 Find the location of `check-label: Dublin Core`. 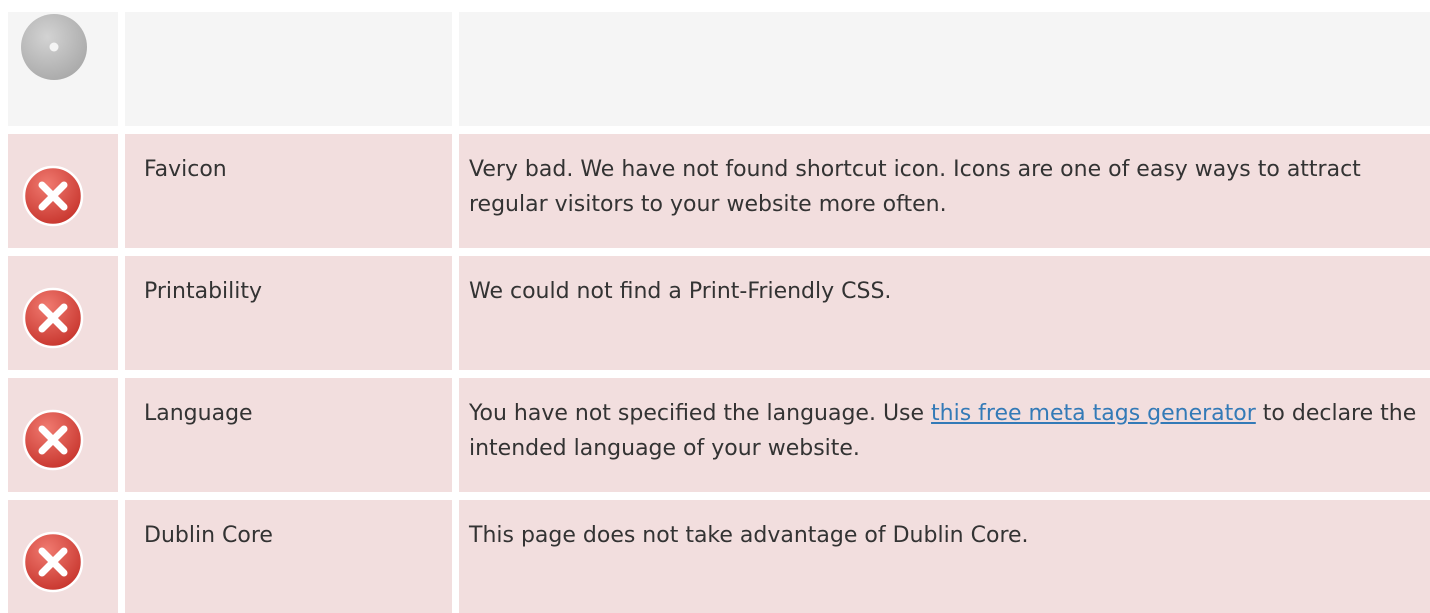

check-label: Dublin Core is located at coordinates (288, 556).